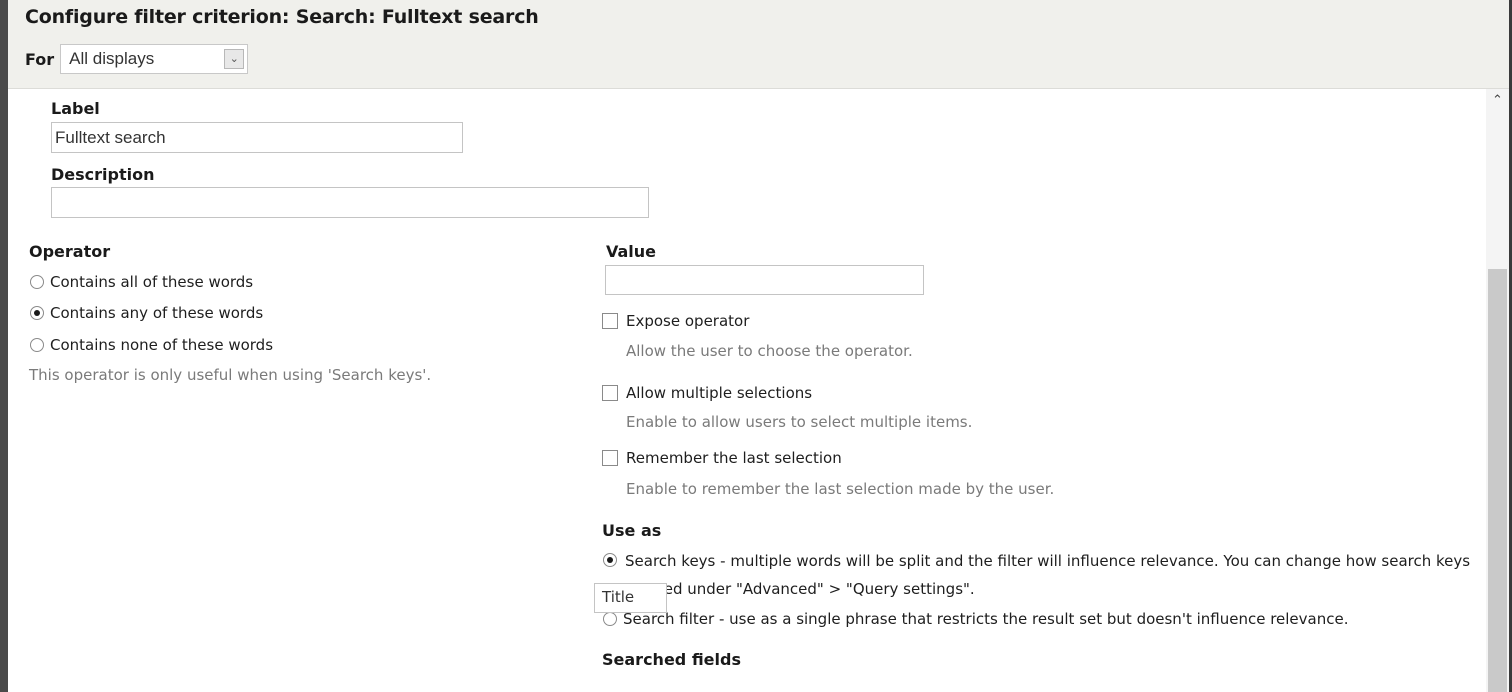  What do you see at coordinates (162, 345) in the screenshot?
I see `operator-option-label: Contains none of these words` at bounding box center [162, 345].